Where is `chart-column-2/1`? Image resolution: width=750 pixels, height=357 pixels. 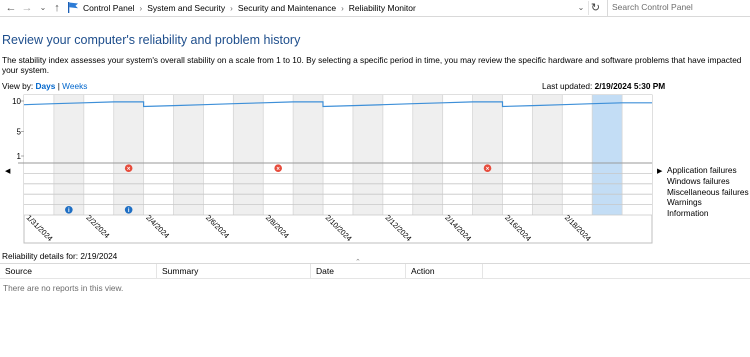 chart-column-2/1 is located at coordinates (68, 155).